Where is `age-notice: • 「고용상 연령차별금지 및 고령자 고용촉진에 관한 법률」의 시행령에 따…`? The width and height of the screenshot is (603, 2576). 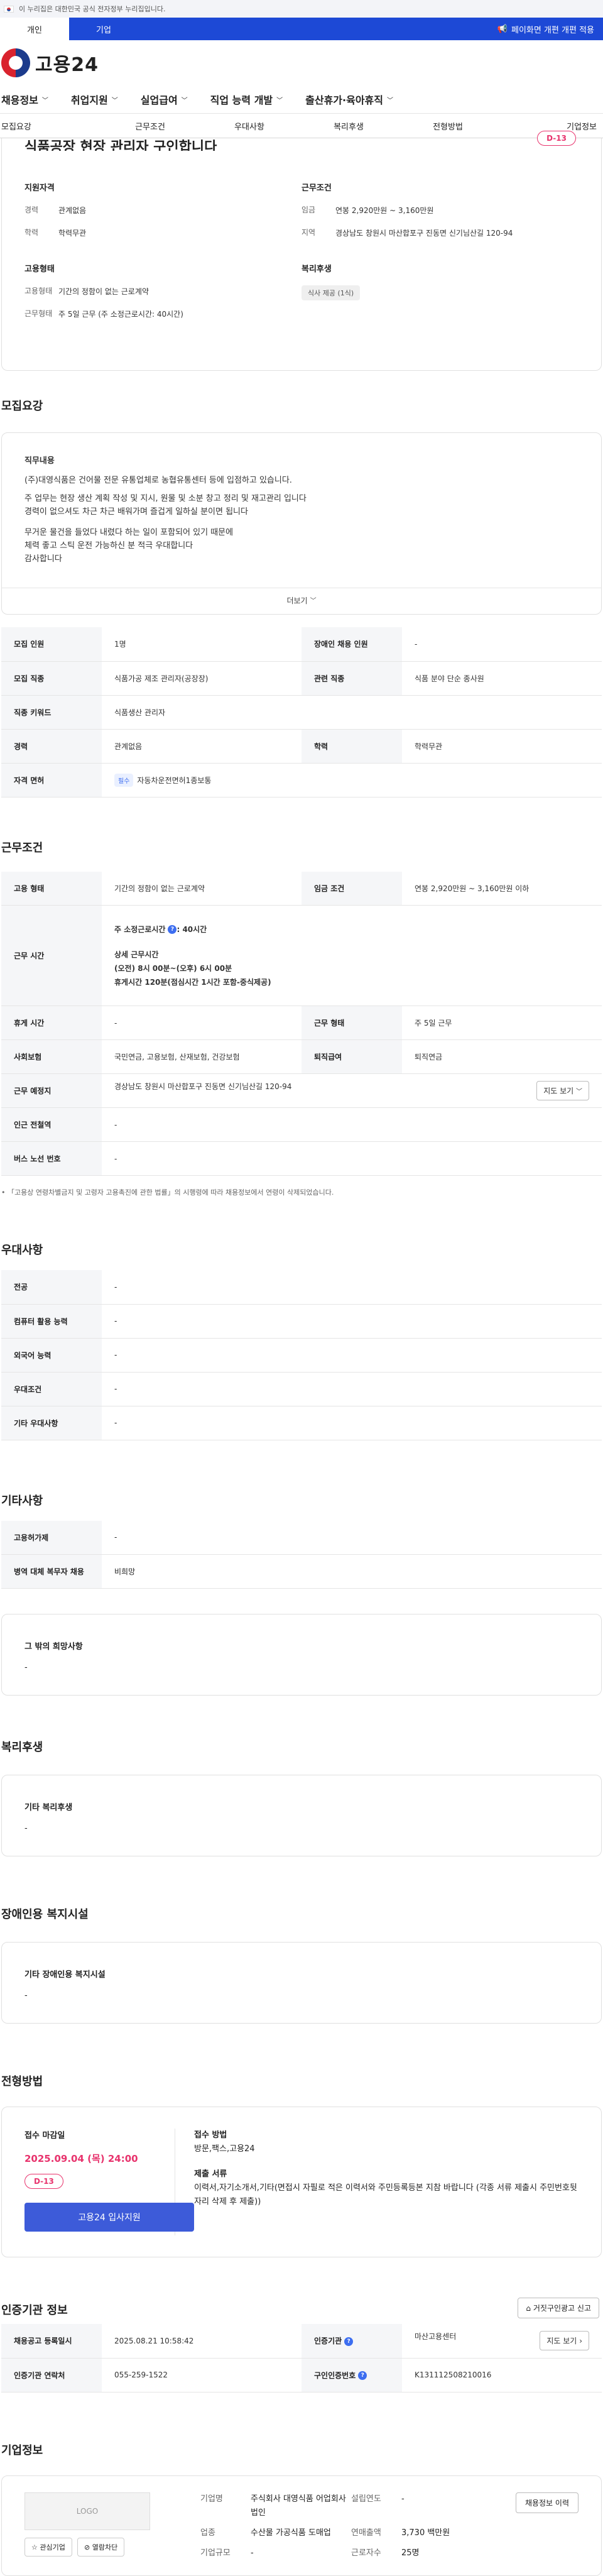
age-notice: • 「고용상 연령차별금지 및 고령자 고용촉진에 관한 법률」의 시행령에 따… is located at coordinates (168, 1192).